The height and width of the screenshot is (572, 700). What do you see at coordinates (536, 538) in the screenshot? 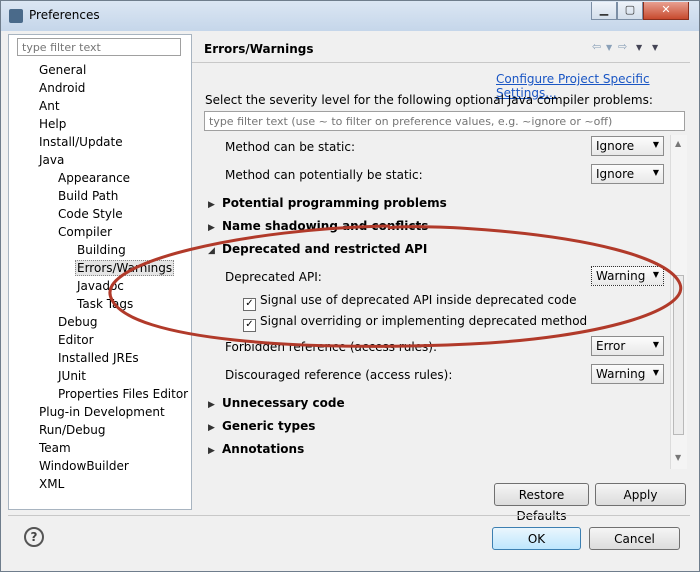
I see `ok-button: OK` at bounding box center [536, 538].